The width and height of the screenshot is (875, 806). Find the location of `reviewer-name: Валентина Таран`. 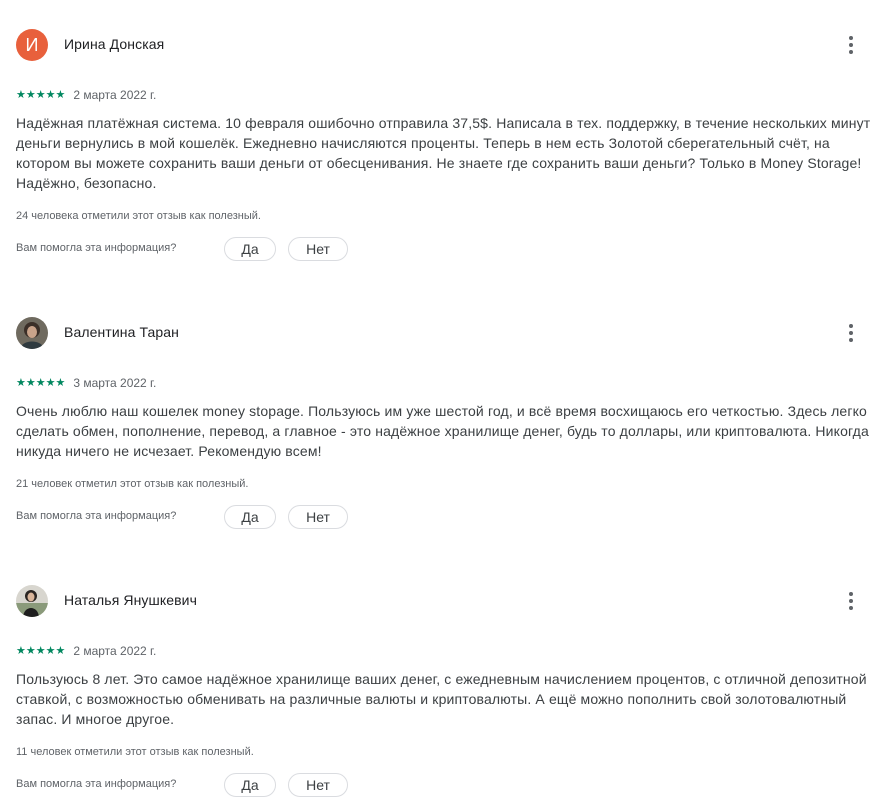

reviewer-name: Валентина Таран is located at coordinates (121, 332).